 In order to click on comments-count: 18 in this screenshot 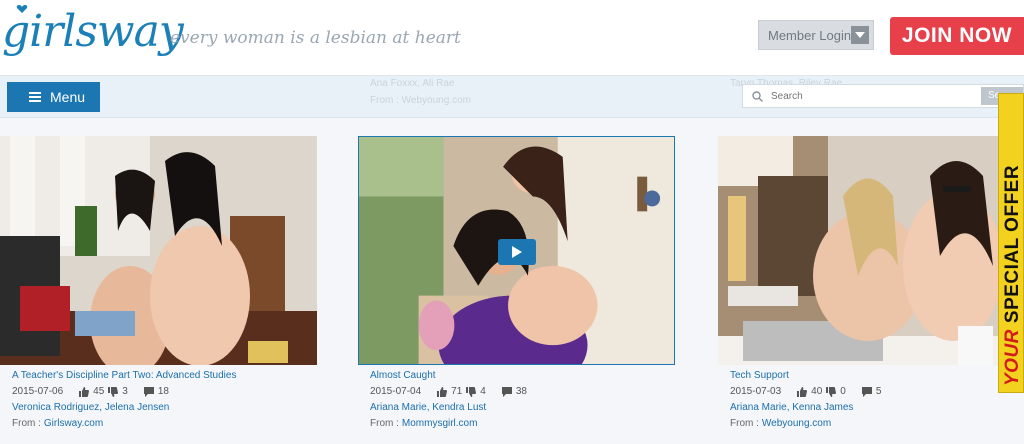, I will do `click(163, 391)`.